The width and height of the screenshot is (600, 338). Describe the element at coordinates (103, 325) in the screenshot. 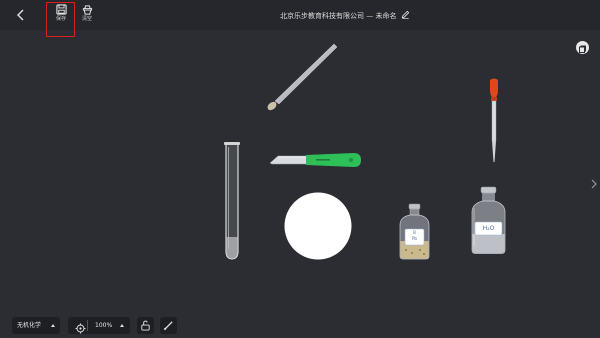

I see `zoom-level: 100%` at that location.